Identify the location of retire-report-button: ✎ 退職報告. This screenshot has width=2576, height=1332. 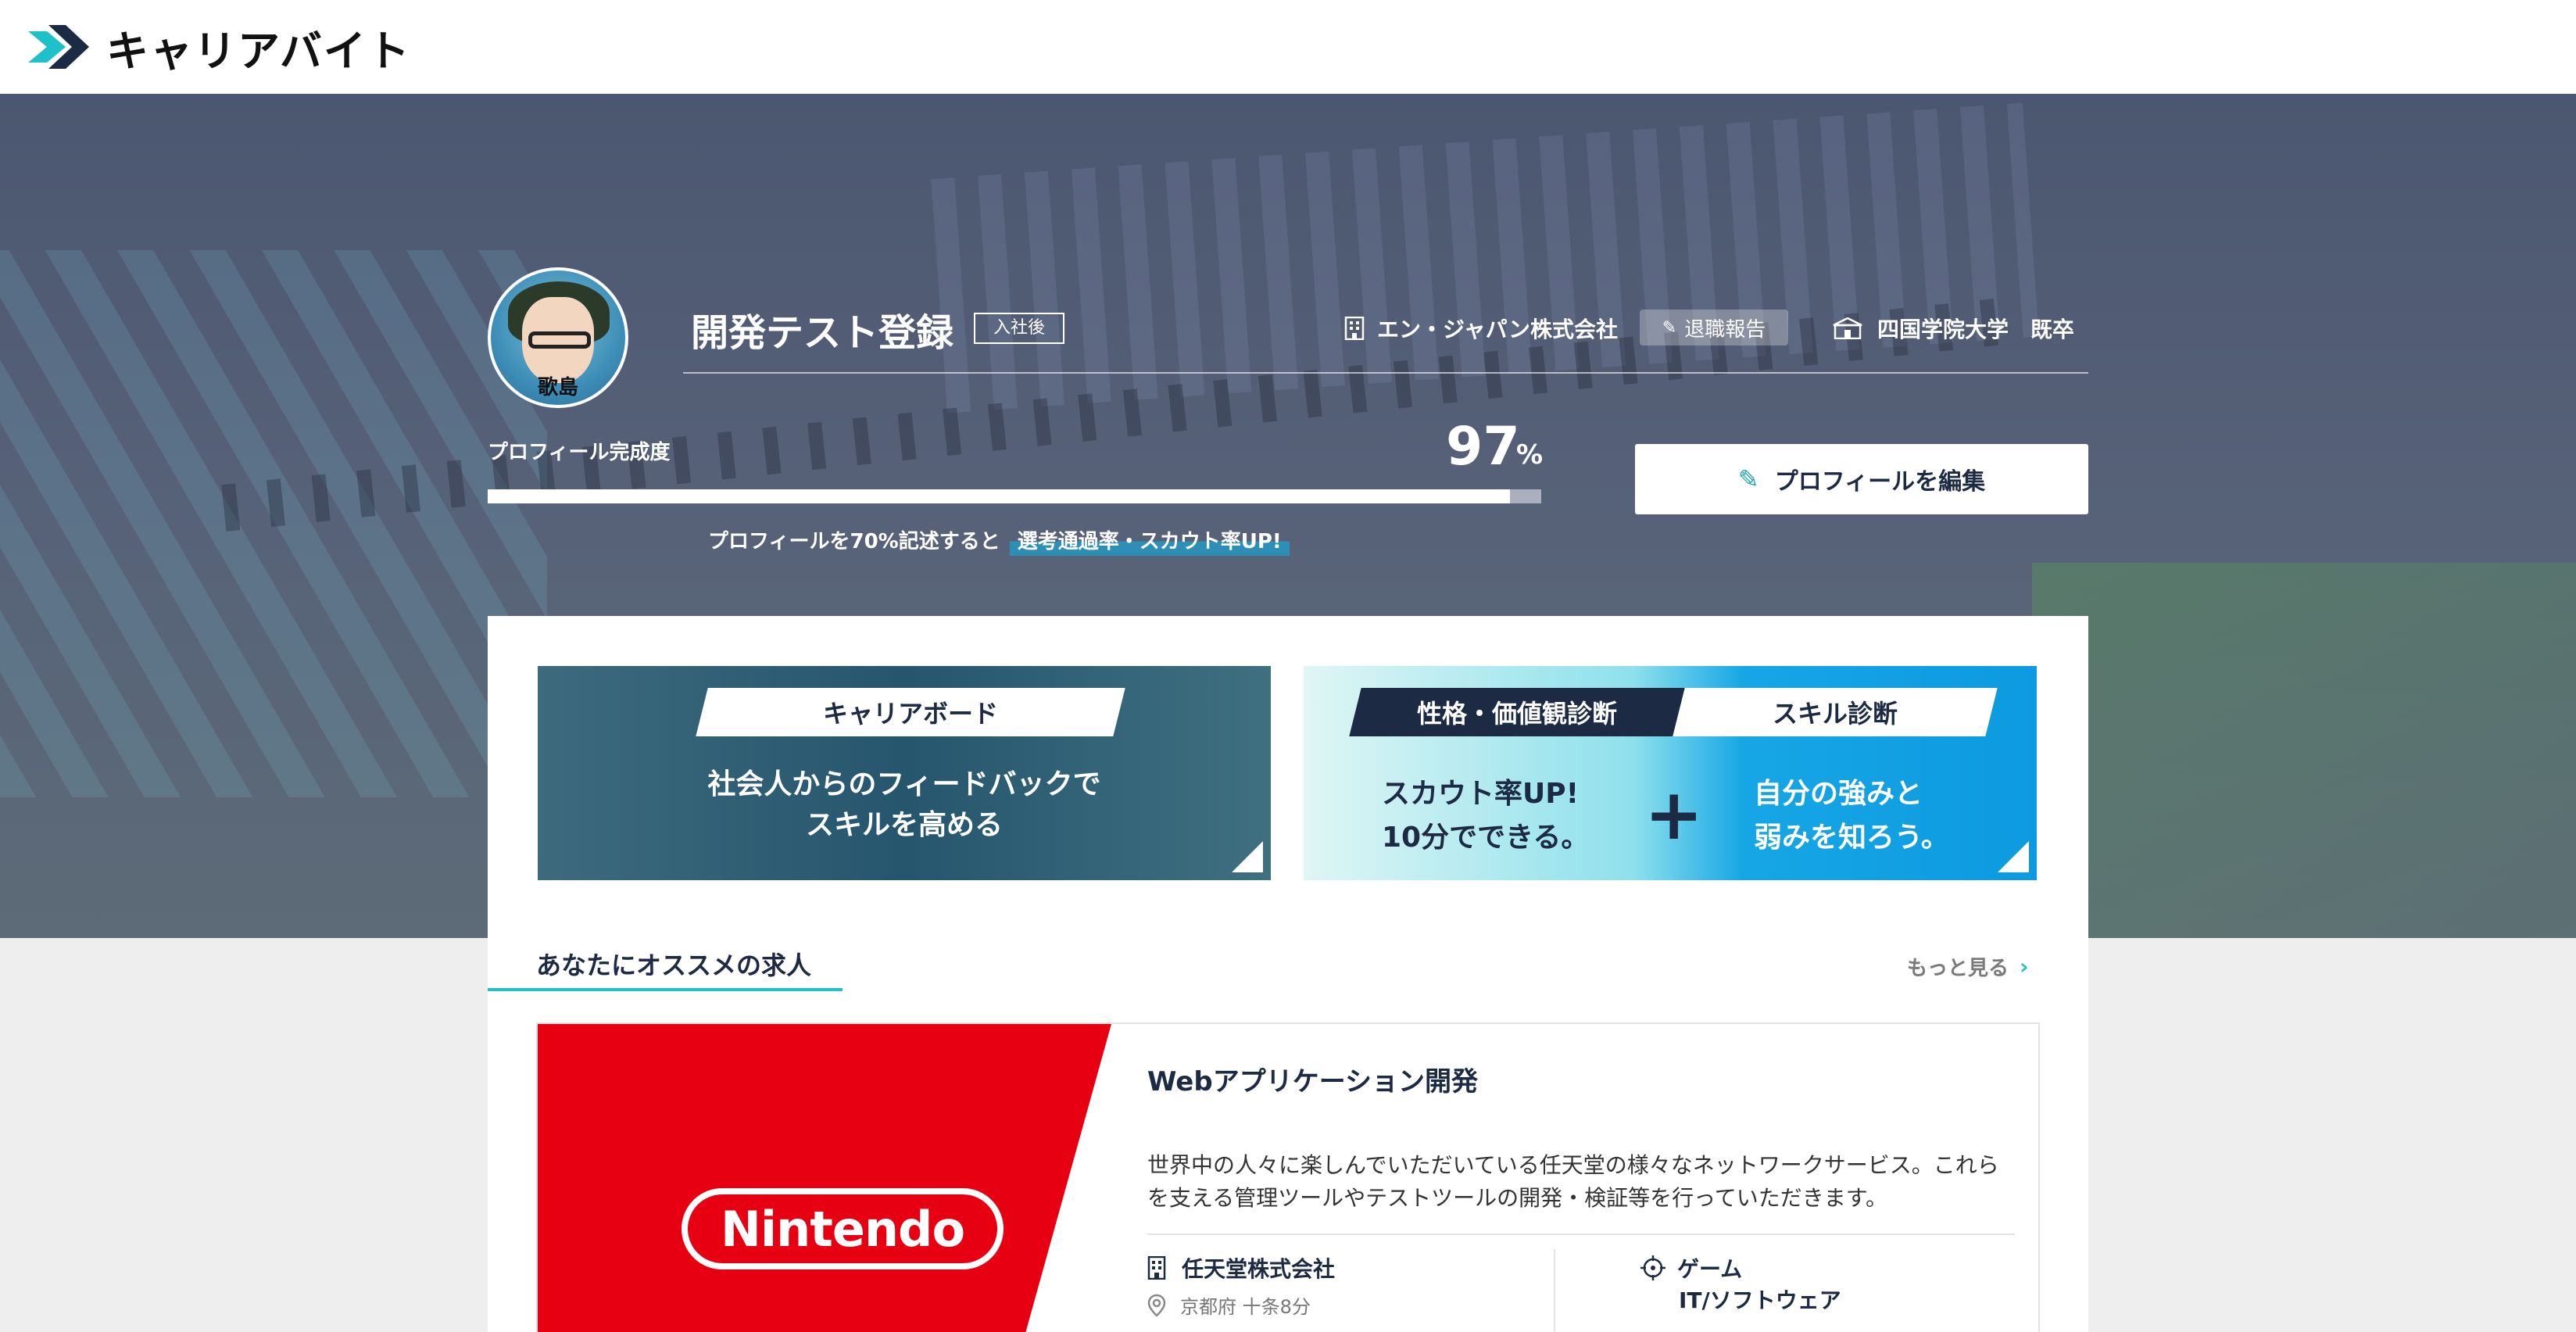
(1714, 328).